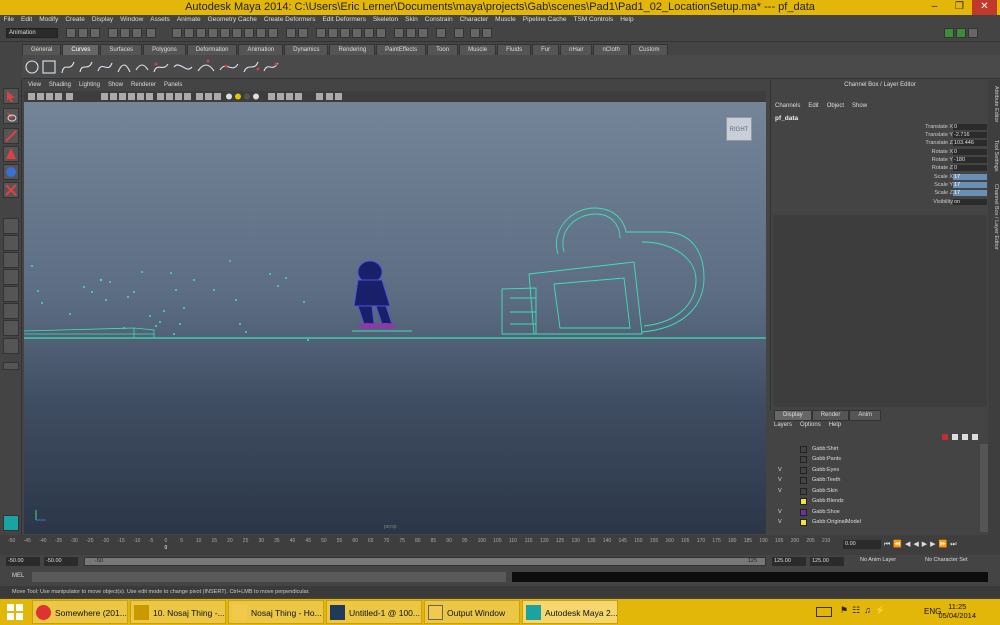  I want to click on channel-row: Scale Y 17, so click(929, 186).